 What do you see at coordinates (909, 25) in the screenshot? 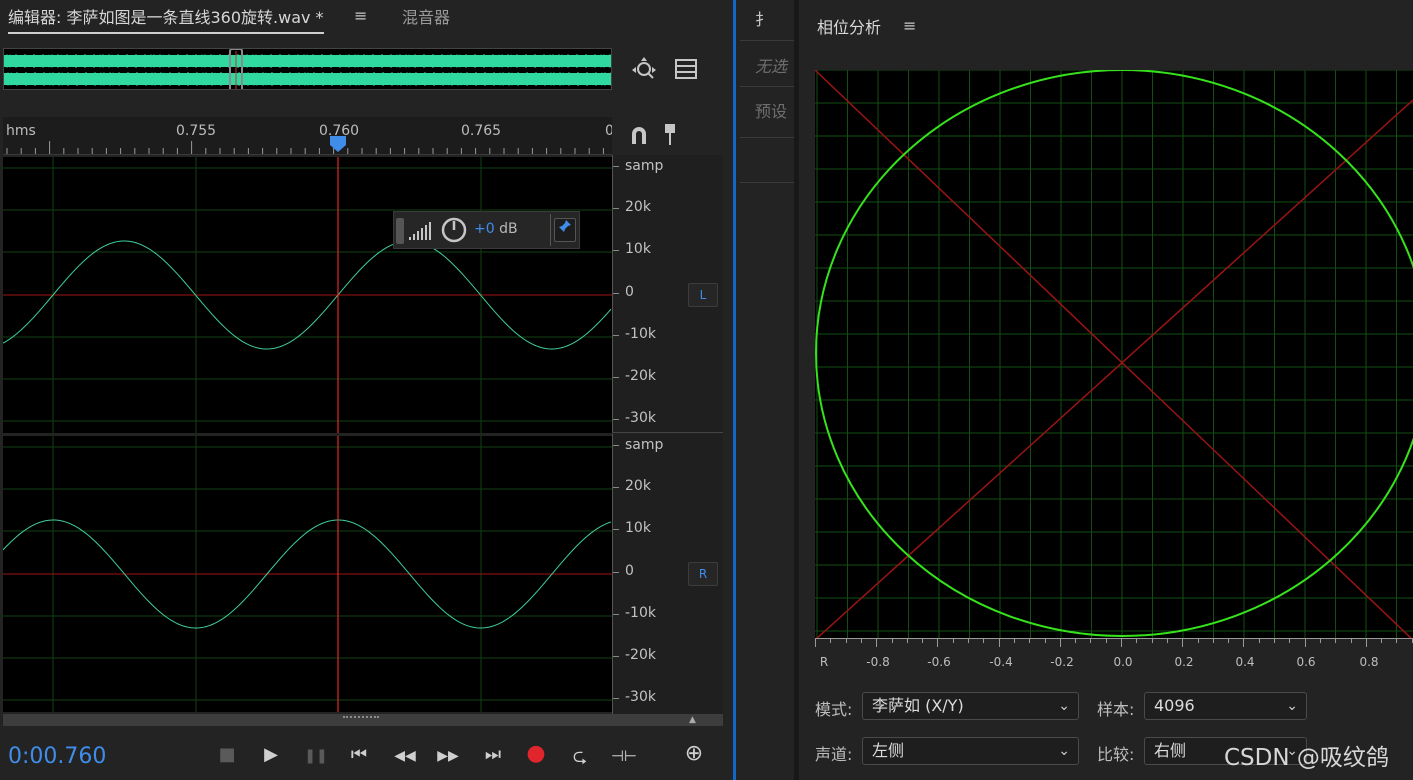
I see `phase-menu-icon: ≡` at bounding box center [909, 25].